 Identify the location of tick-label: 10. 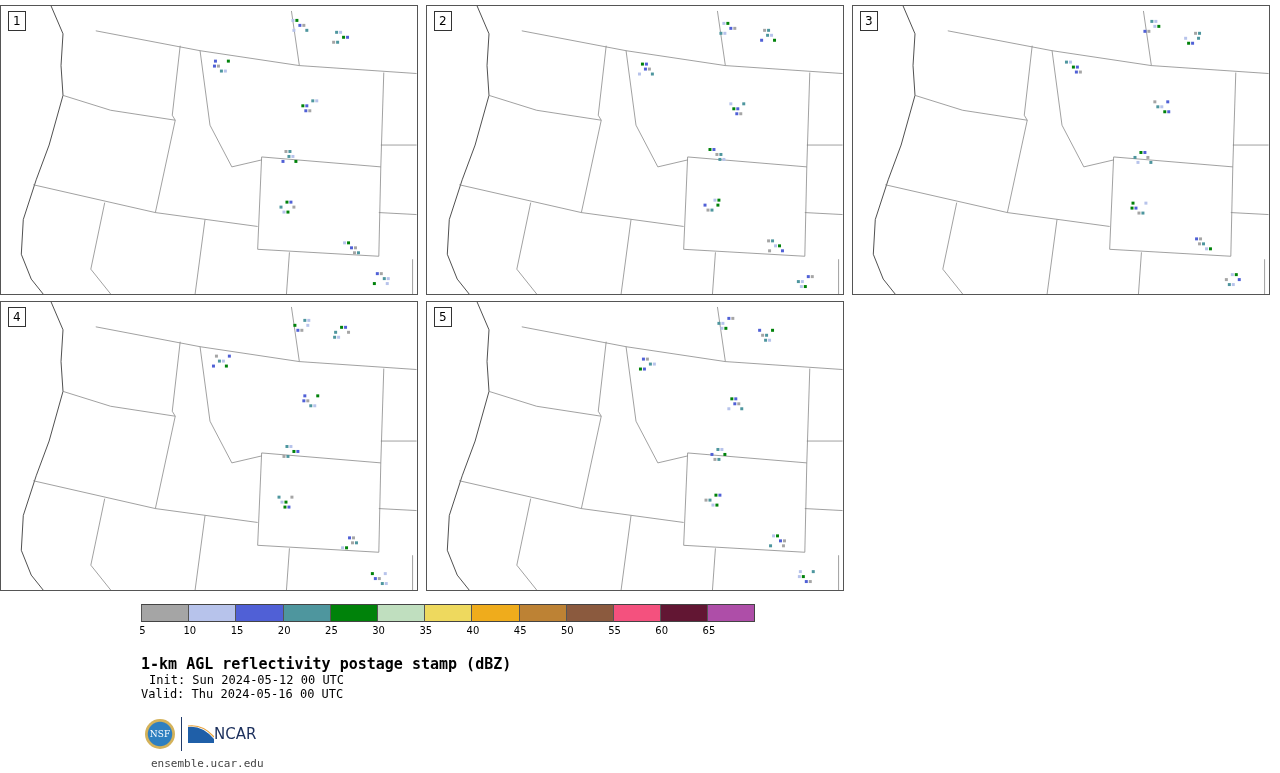
(190, 631).